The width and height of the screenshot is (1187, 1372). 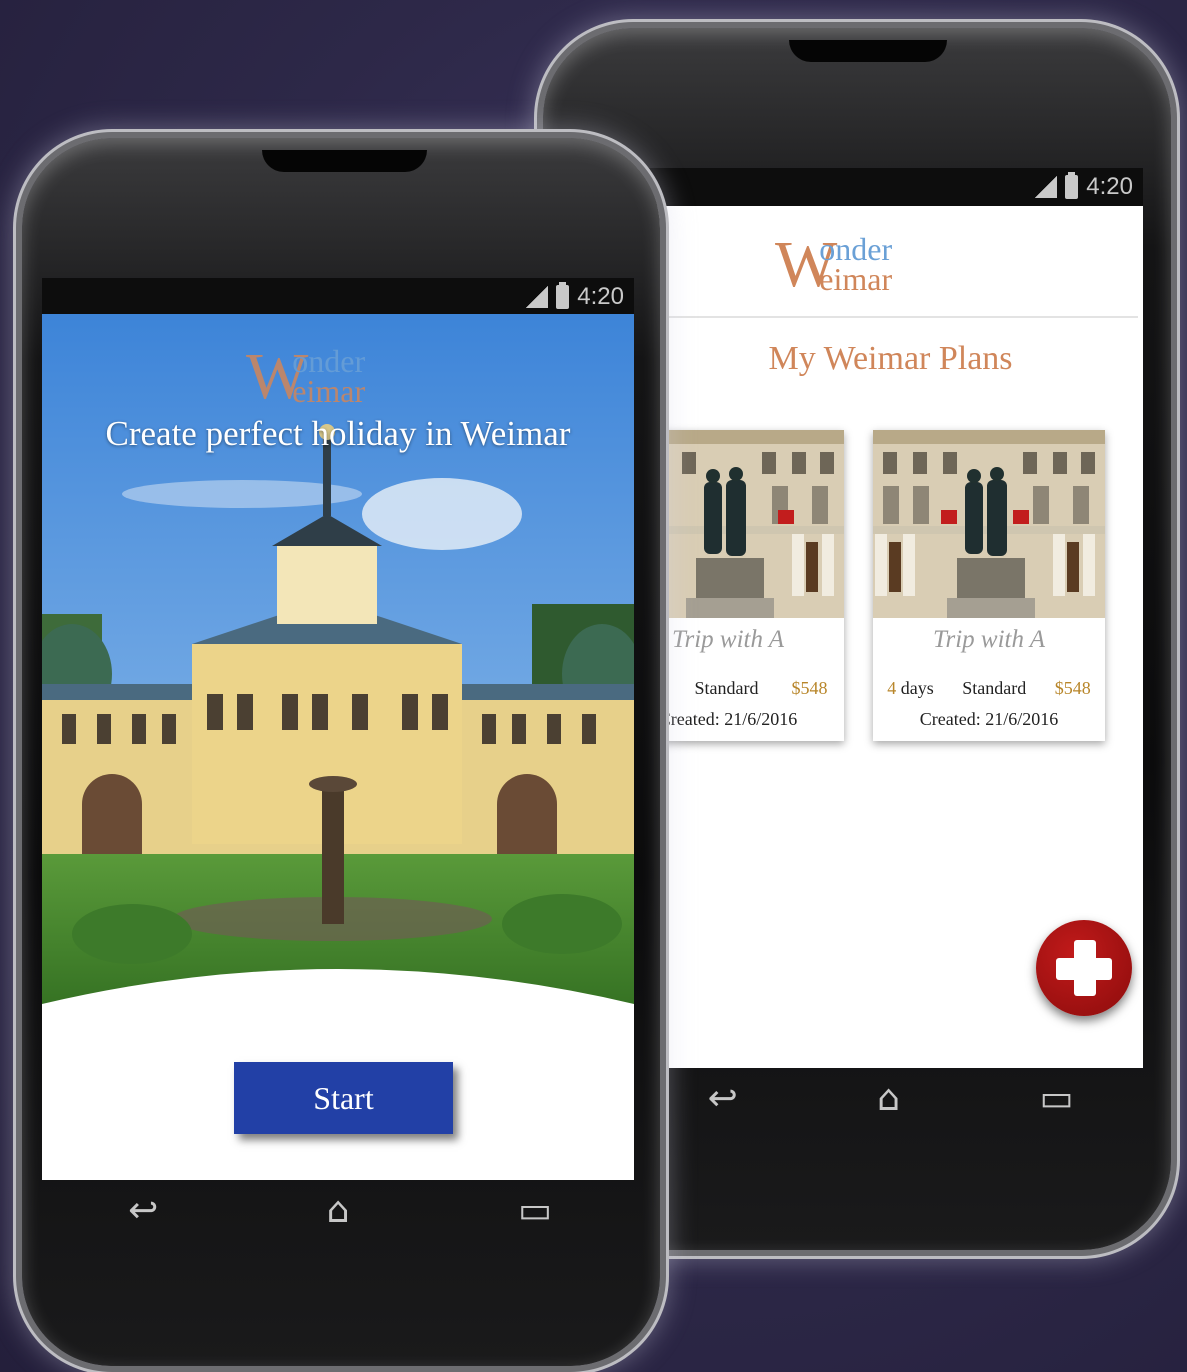 What do you see at coordinates (343, 1098) in the screenshot?
I see `start-button: Start` at bounding box center [343, 1098].